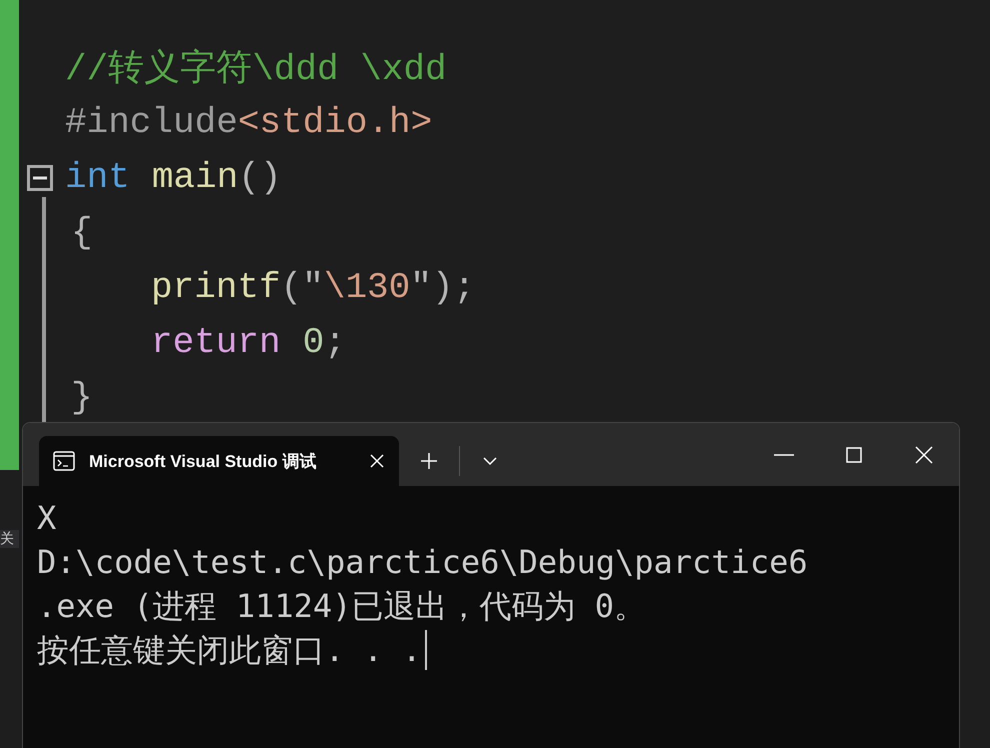 The image size is (990, 748). What do you see at coordinates (256, 70) in the screenshot?
I see `code-token: //转义字符\ddd \xdd` at bounding box center [256, 70].